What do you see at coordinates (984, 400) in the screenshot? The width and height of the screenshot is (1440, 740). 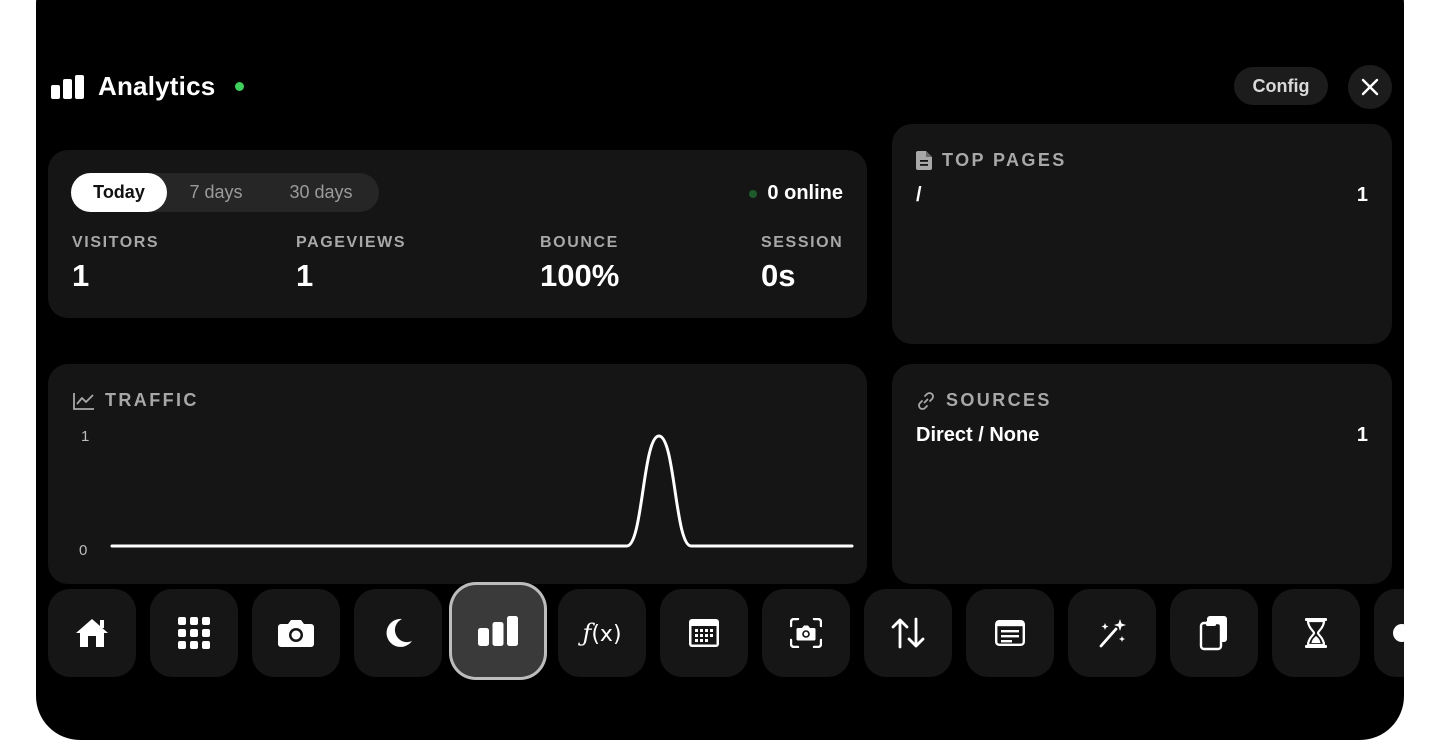 I see `sources-title: SOURCES` at bounding box center [984, 400].